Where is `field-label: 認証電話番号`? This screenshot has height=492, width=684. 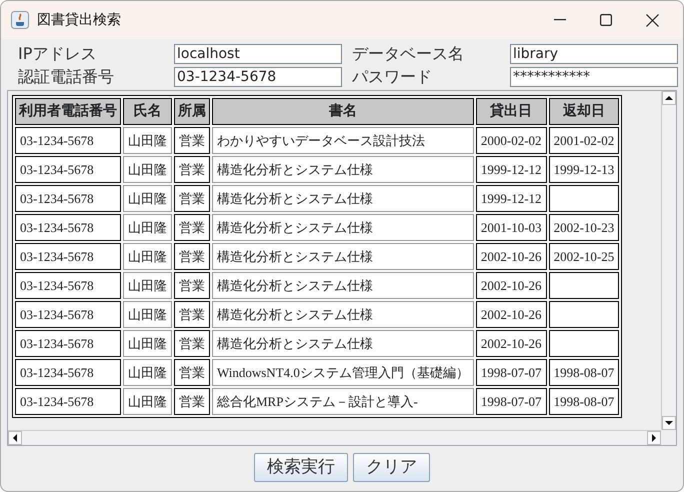
field-label: 認証電話番号 is located at coordinates (66, 77).